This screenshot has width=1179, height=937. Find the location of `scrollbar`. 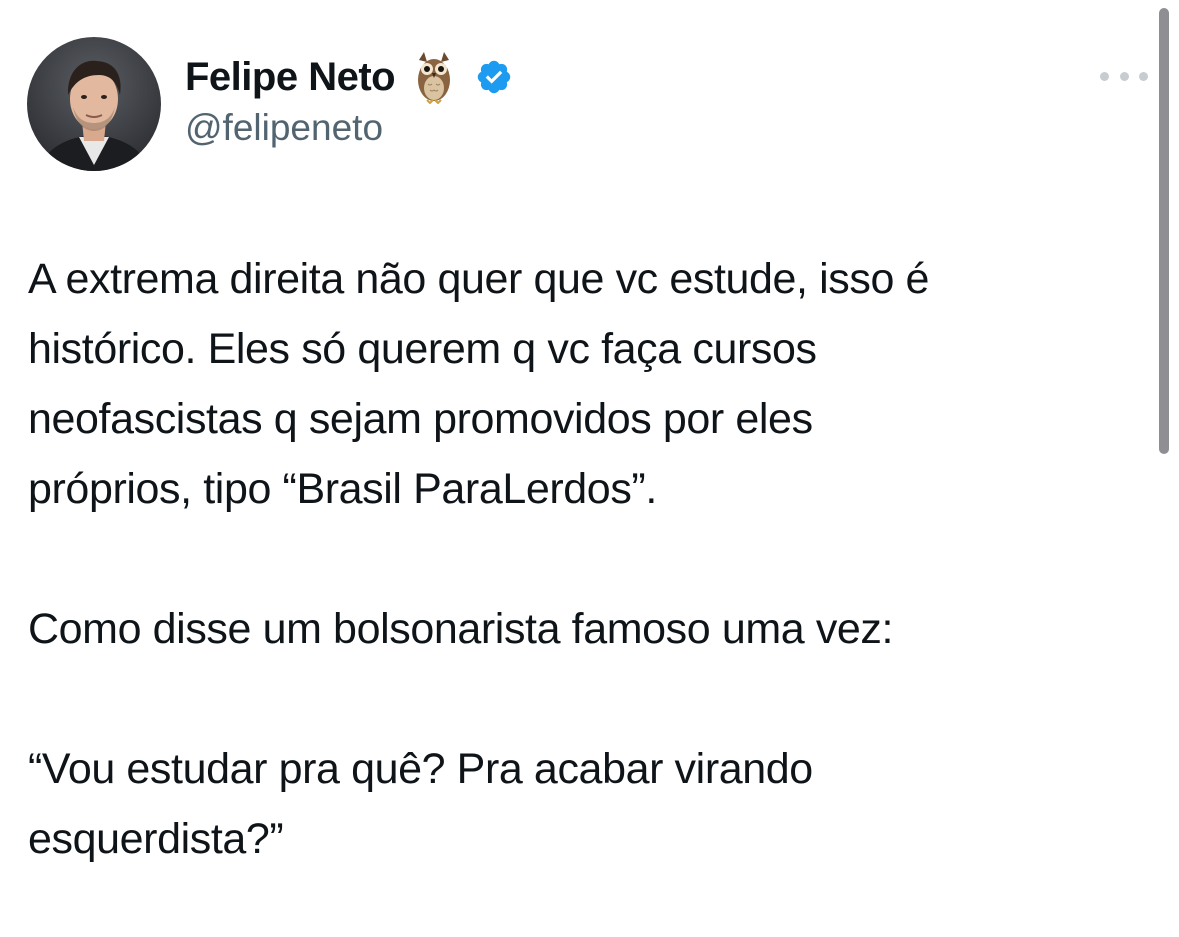

scrollbar is located at coordinates (1164, 231).